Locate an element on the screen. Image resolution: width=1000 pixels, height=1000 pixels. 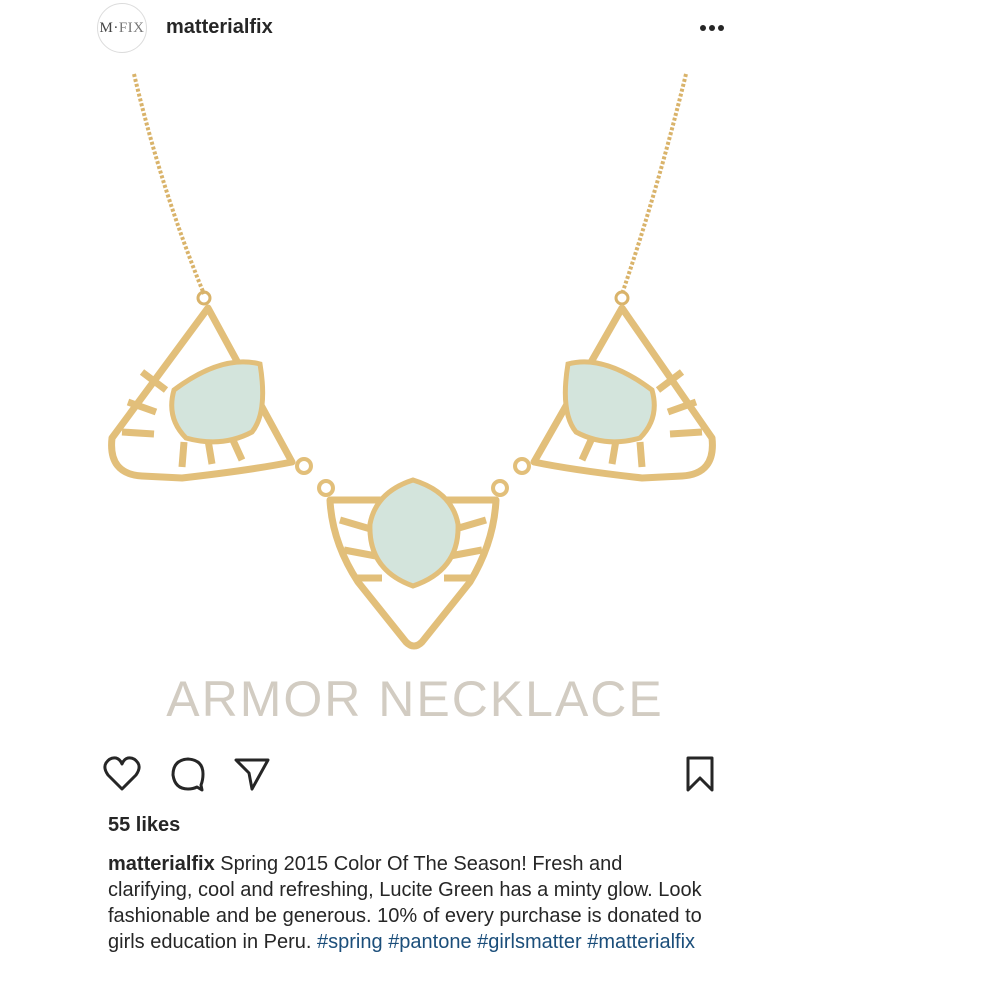
bookmark-icon is located at coordinates (700, 774).